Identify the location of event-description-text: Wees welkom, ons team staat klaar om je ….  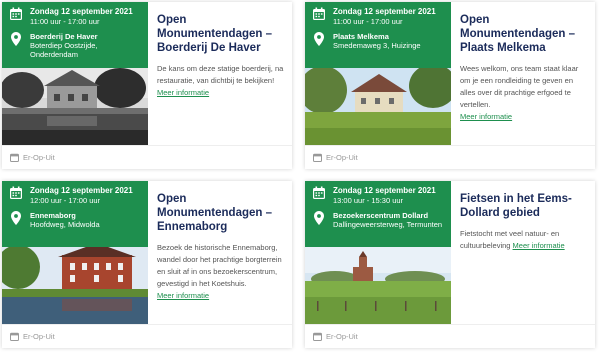
(519, 86).